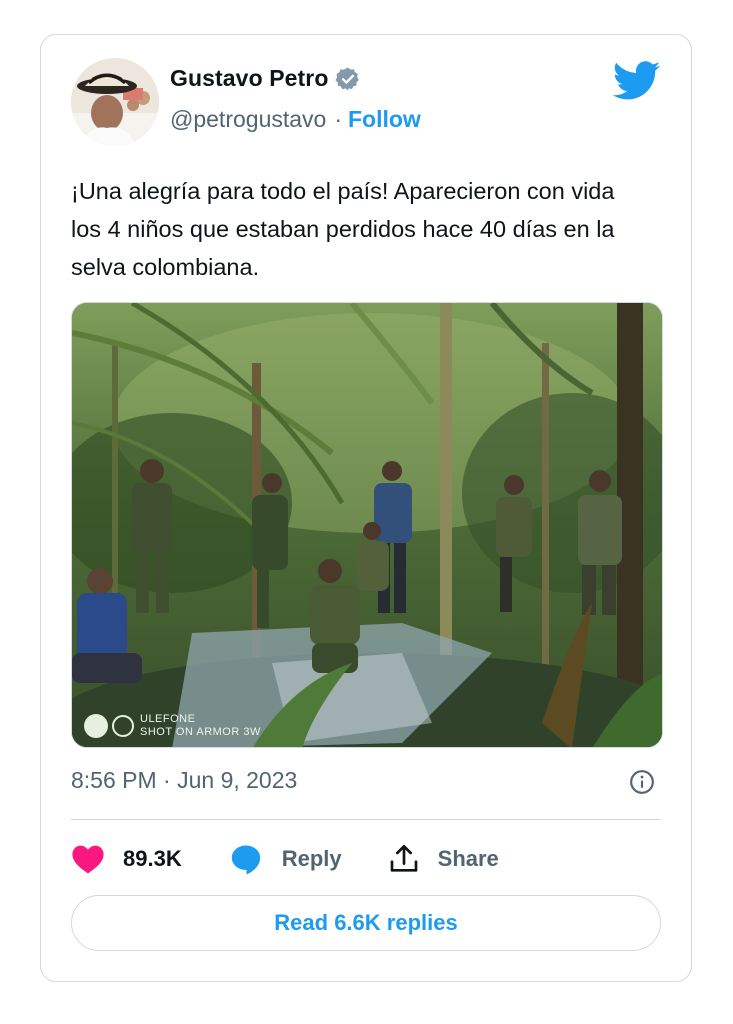 The width and height of the screenshot is (733, 1024). I want to click on like-button: 89.3K, so click(126, 859).